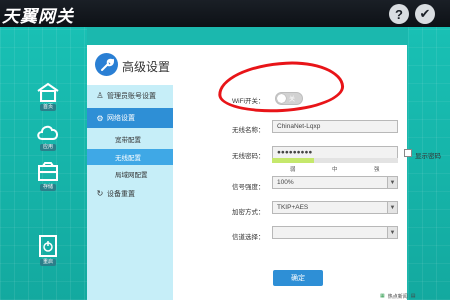 The width and height of the screenshot is (450, 300). Describe the element at coordinates (100, 193) in the screenshot. I see `reset-icon: ↻` at that location.